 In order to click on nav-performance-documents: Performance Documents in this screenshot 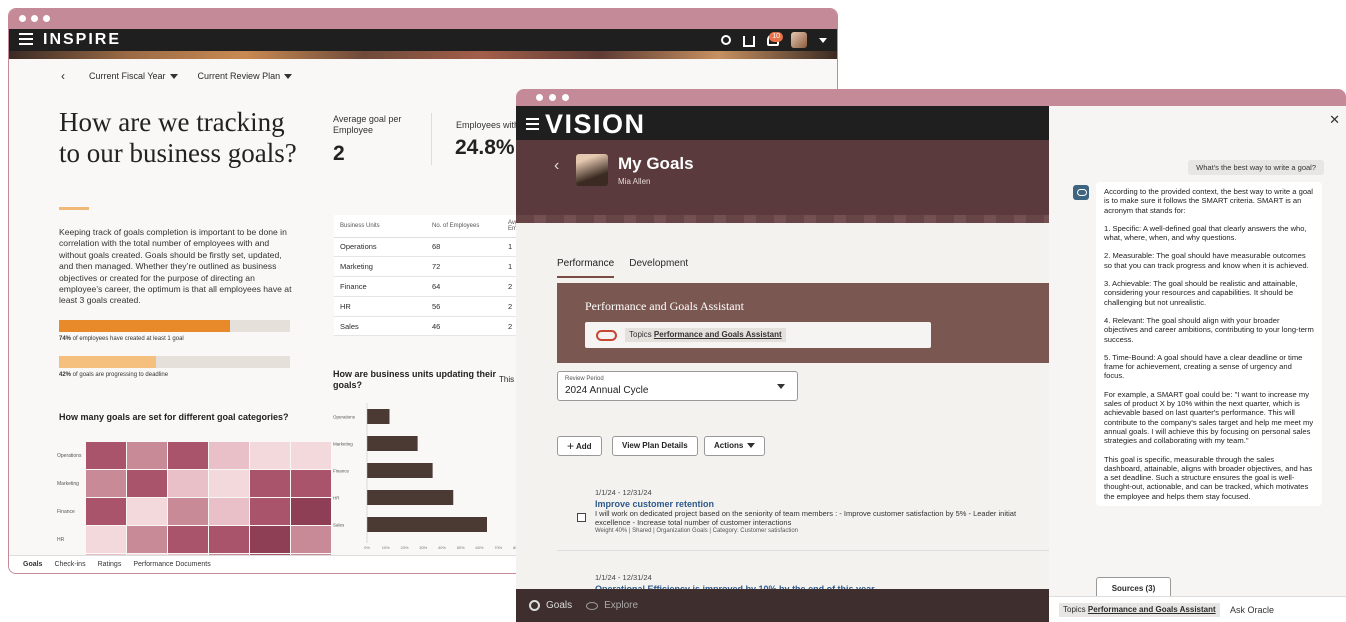, I will do `click(171, 564)`.